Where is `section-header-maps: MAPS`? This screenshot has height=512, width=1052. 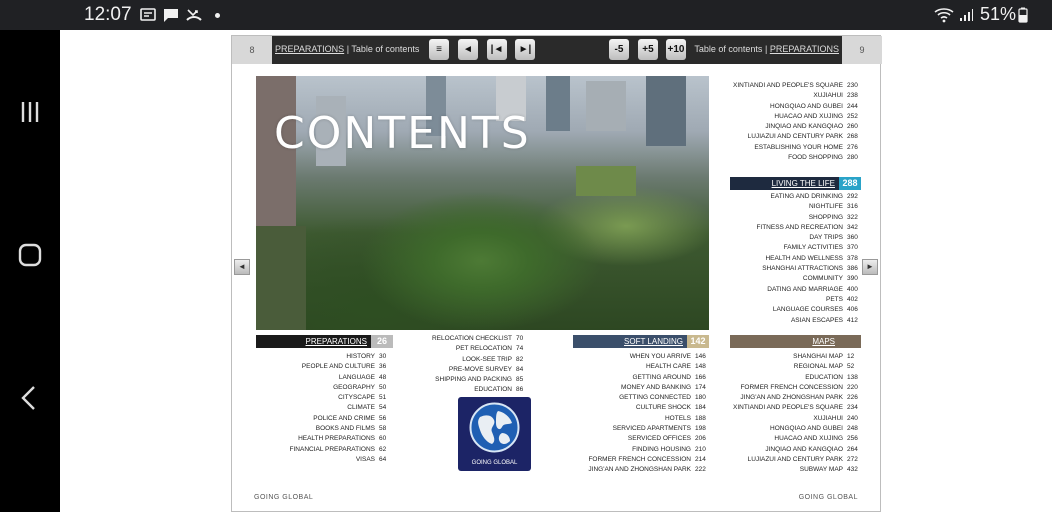
section-header-maps: MAPS is located at coordinates (795, 341).